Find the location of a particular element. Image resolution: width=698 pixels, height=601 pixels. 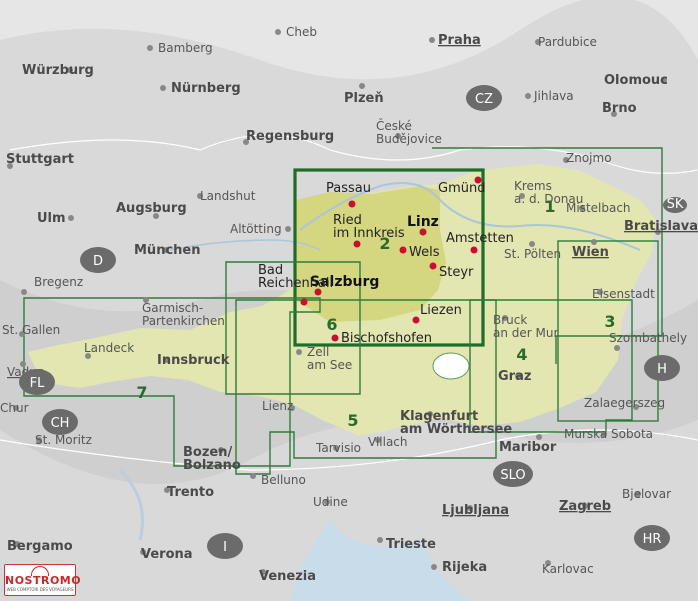

city-dot-cheb is located at coordinates (278, 32).